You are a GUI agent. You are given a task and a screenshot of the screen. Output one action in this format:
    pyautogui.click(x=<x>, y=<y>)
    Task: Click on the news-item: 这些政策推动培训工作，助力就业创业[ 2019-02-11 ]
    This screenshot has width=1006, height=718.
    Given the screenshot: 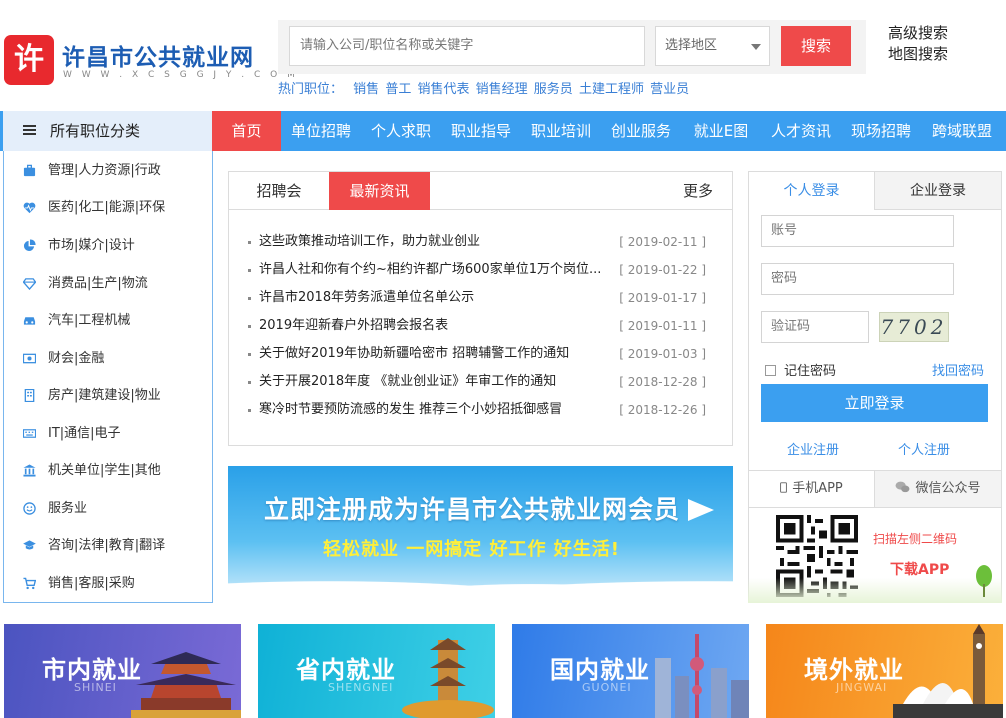 What is the action you would take?
    pyautogui.click(x=481, y=242)
    